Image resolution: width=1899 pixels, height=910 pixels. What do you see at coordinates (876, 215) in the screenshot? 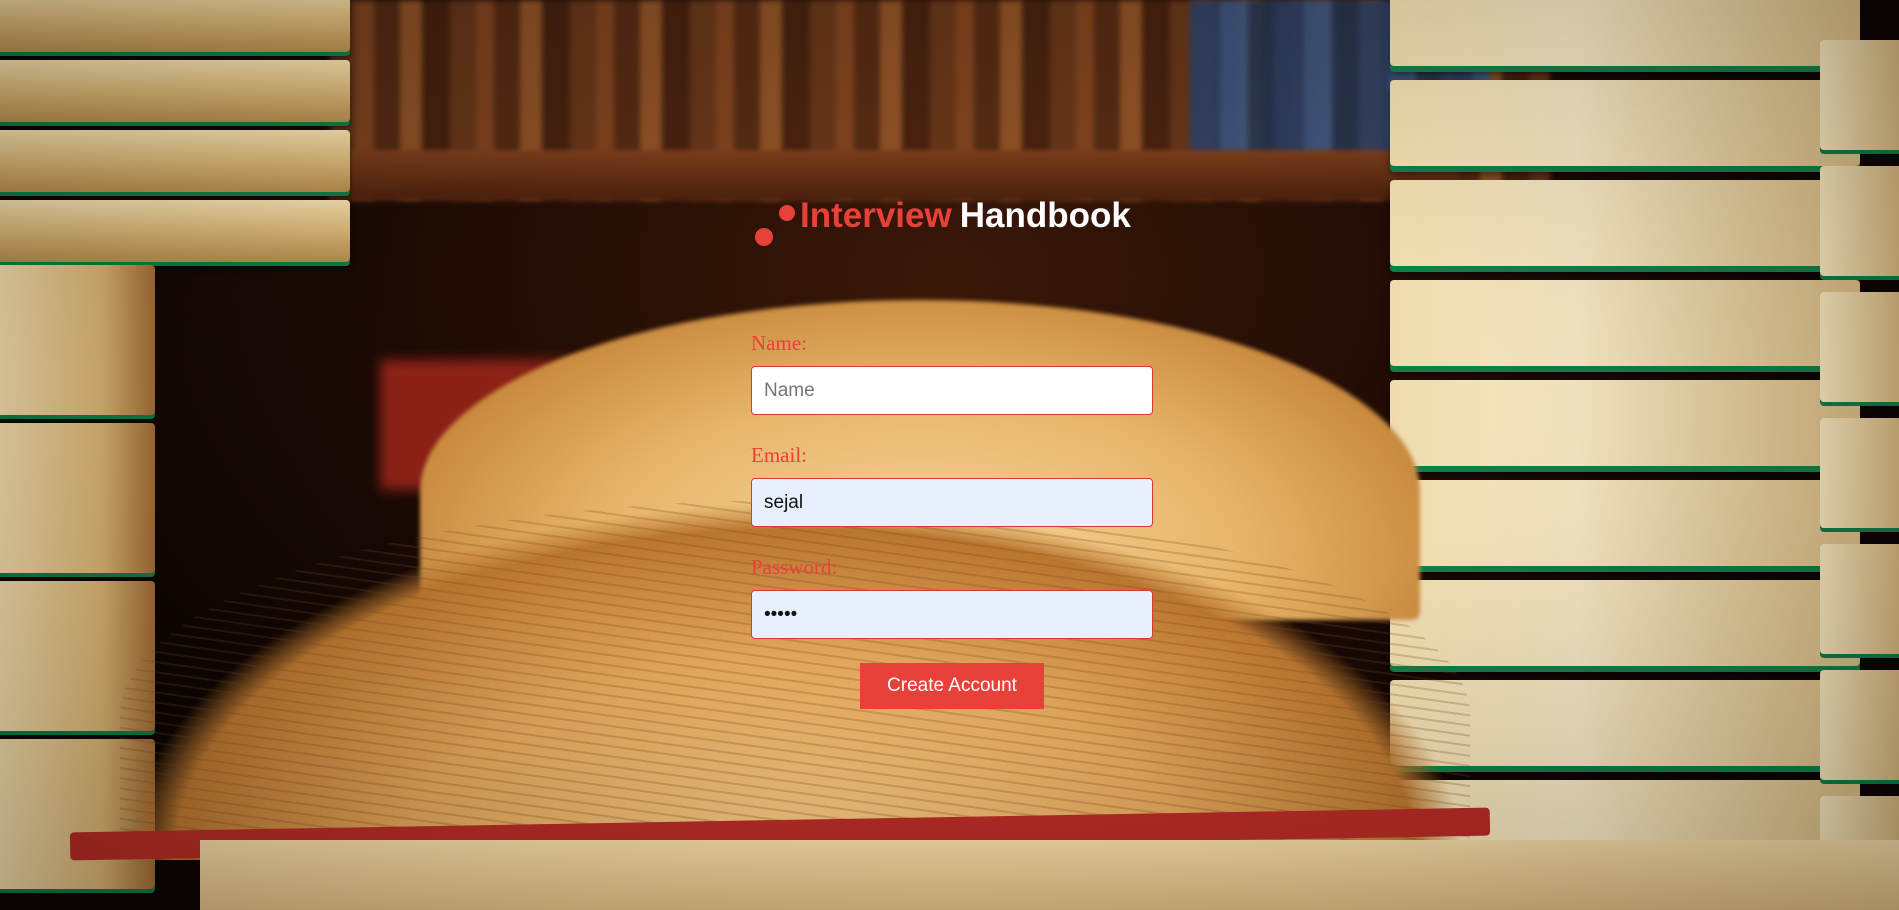
I see `logo-word-interview: Interview` at bounding box center [876, 215].